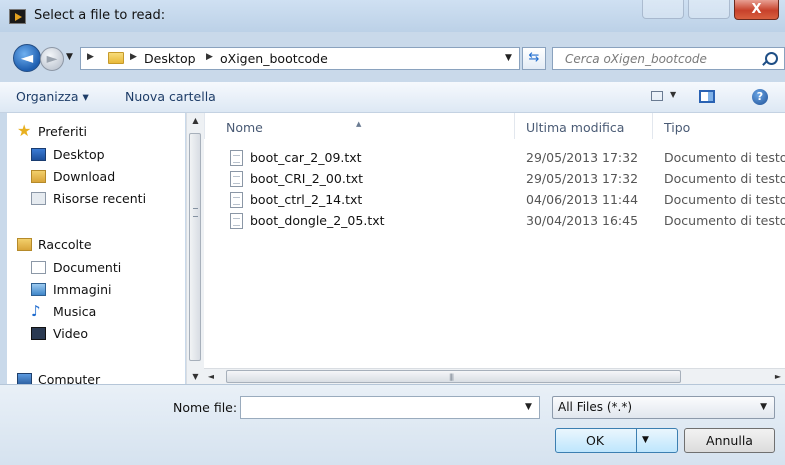  I want to click on sidebar-item-label: Raccolte, so click(65, 244).